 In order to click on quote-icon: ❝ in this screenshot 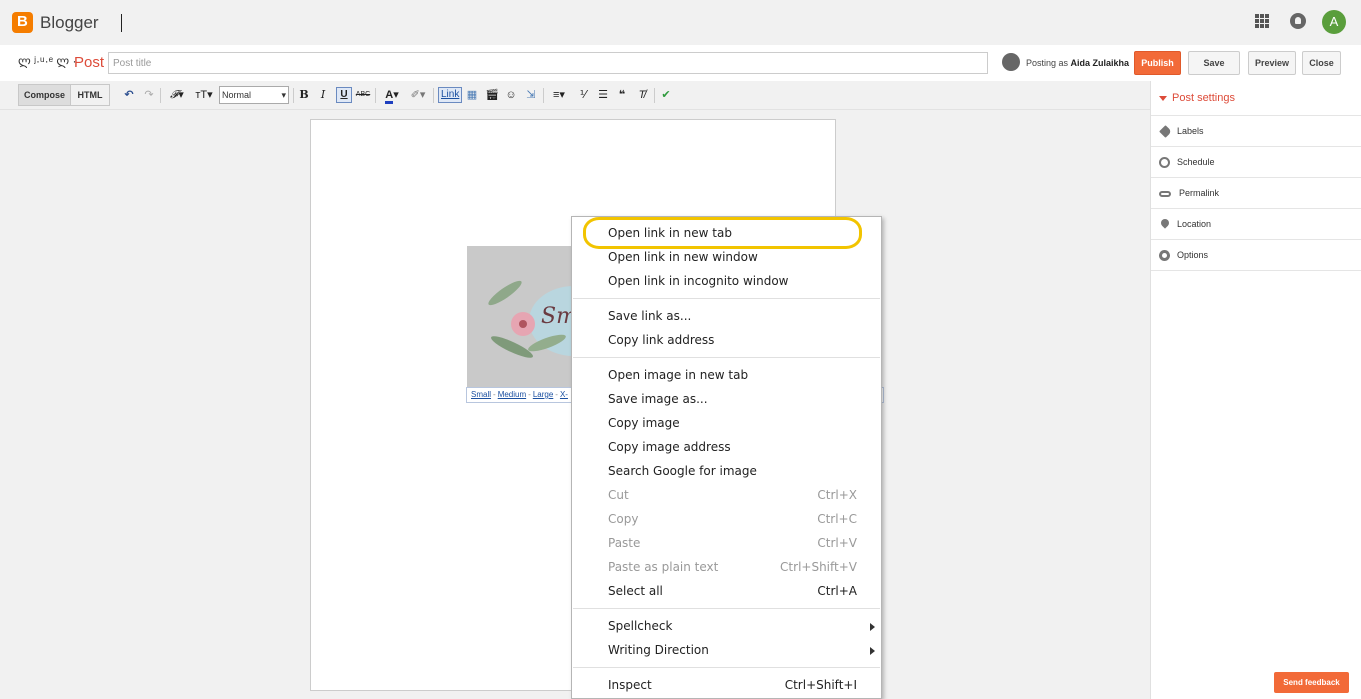, I will do `click(622, 95)`.